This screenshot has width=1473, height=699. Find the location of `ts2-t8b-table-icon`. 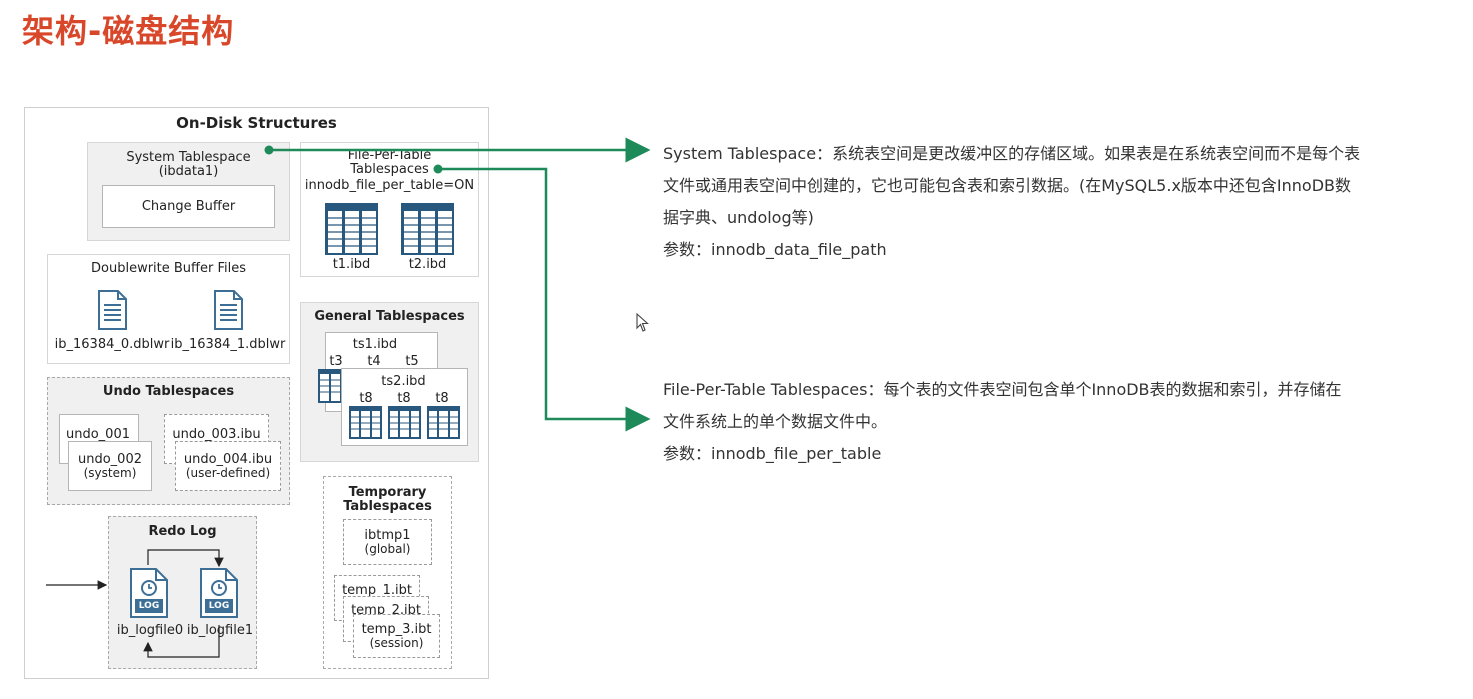

ts2-t8b-table-icon is located at coordinates (404, 422).